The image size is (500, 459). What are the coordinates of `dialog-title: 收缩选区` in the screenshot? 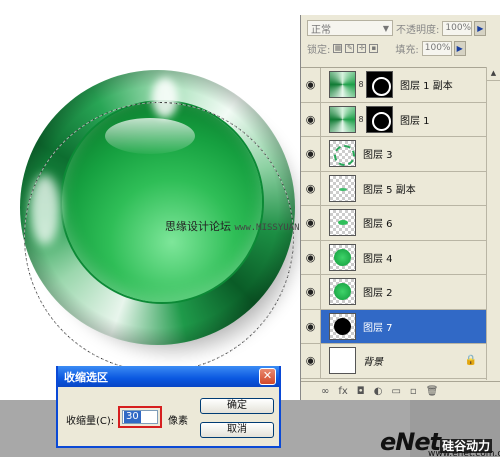 It's located at (86, 377).